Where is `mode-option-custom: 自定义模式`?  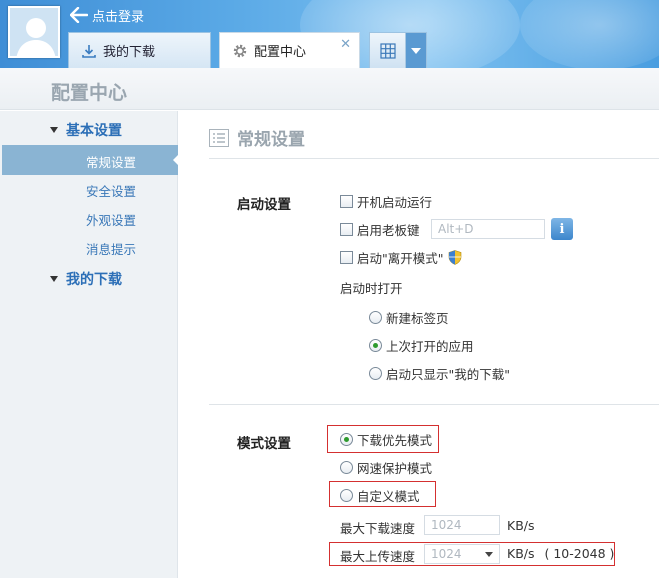
mode-option-custom: 自定义模式 is located at coordinates (380, 495).